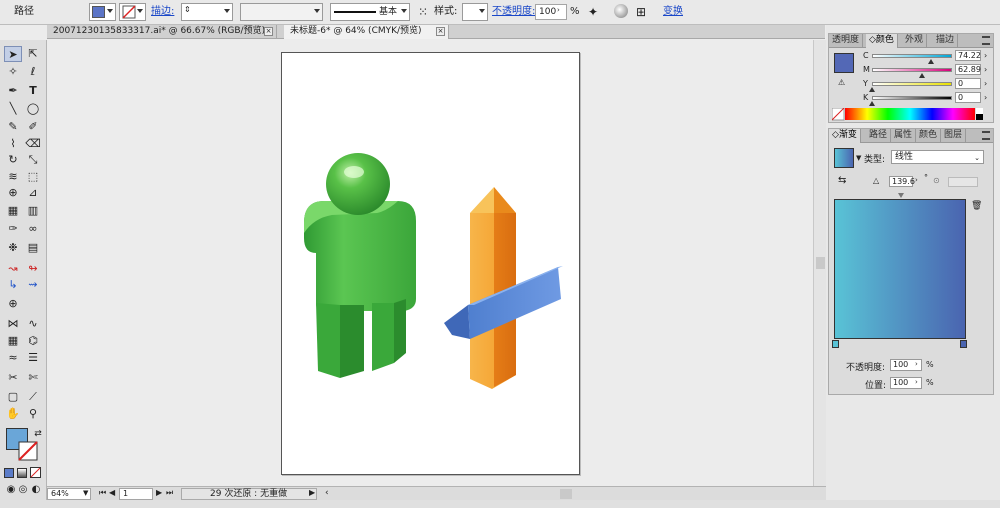 This screenshot has height=508, width=1000. Describe the element at coordinates (566, 494) in the screenshot. I see `horizontal-scroll-thumb` at that location.